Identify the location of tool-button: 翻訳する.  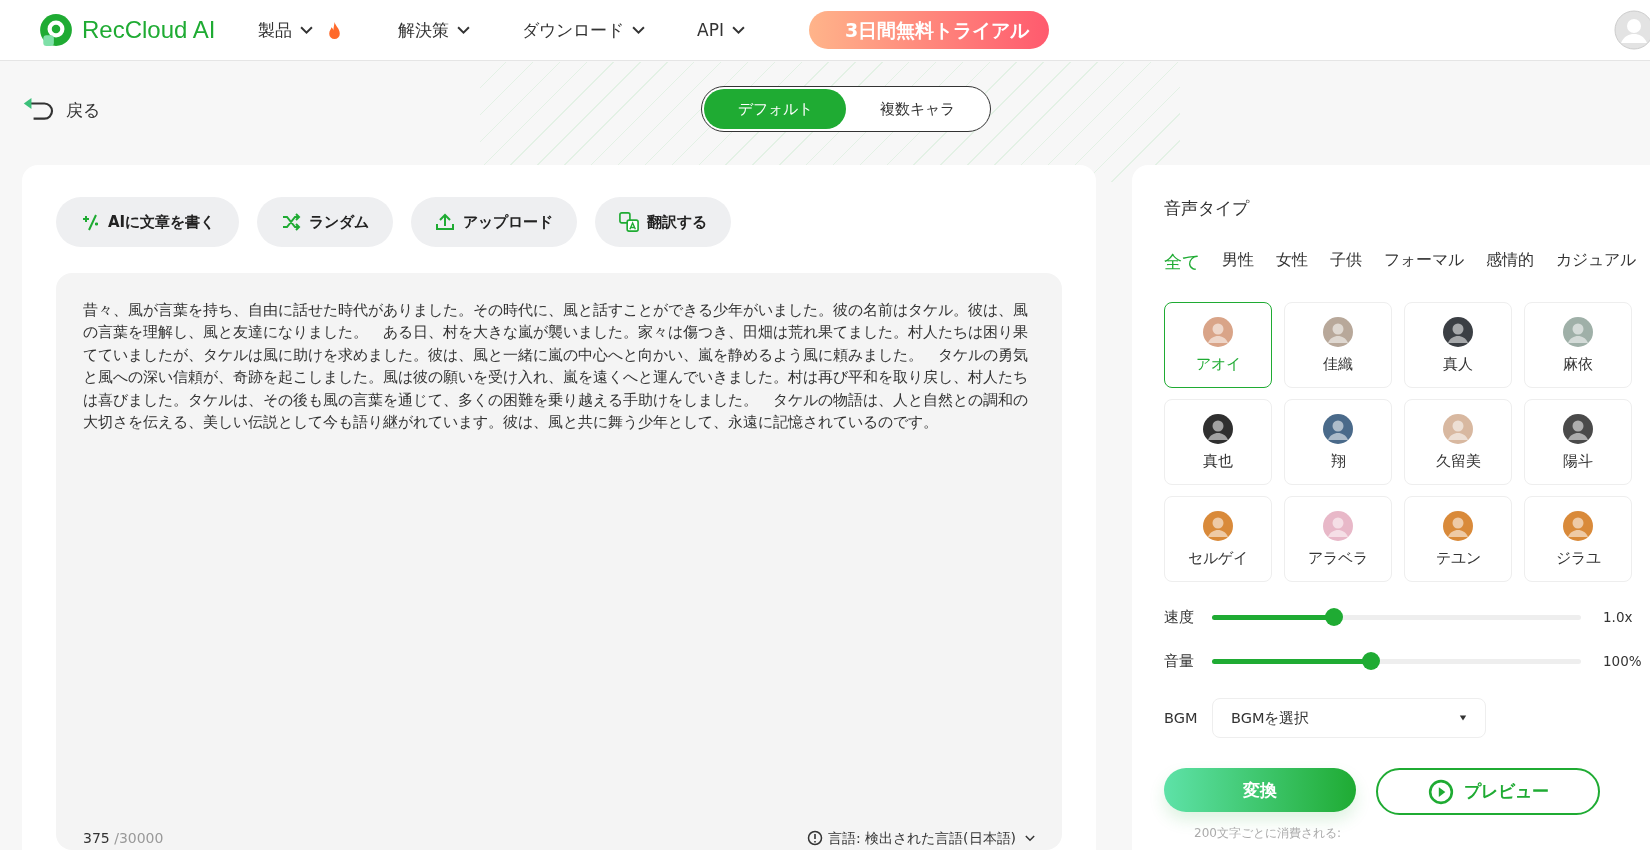
(663, 222).